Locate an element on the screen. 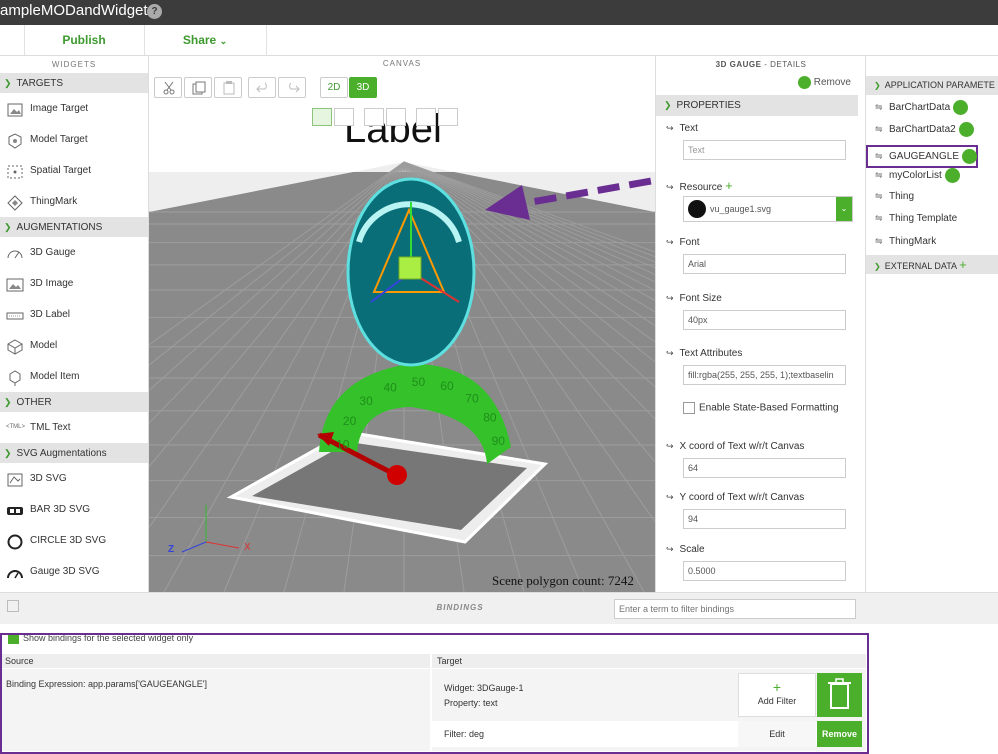 The width and height of the screenshot is (998, 754). param-item: ⇋ Thing Template is located at coordinates (916, 218).